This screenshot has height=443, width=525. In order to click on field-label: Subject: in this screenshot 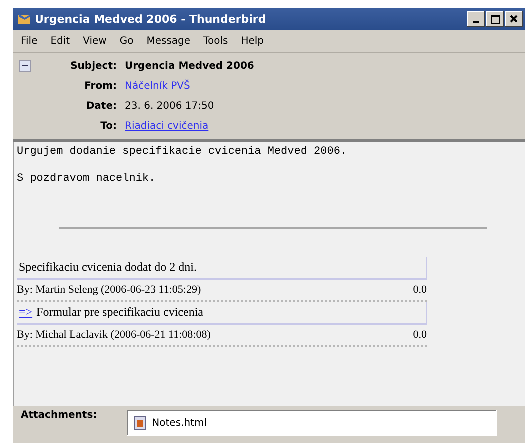, I will do `click(94, 66)`.